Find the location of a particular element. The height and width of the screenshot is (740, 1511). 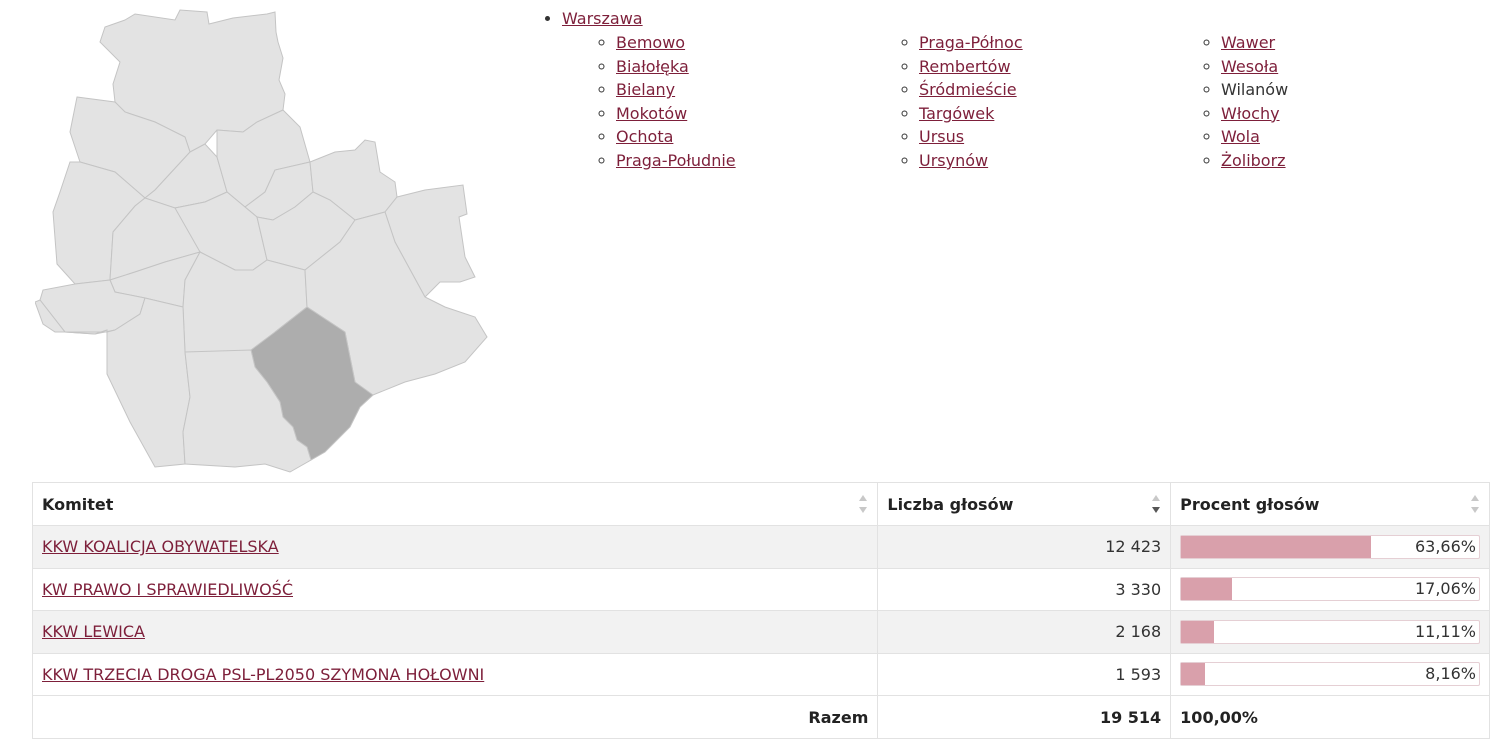

percent-cell: 63,66% is located at coordinates (1330, 547).